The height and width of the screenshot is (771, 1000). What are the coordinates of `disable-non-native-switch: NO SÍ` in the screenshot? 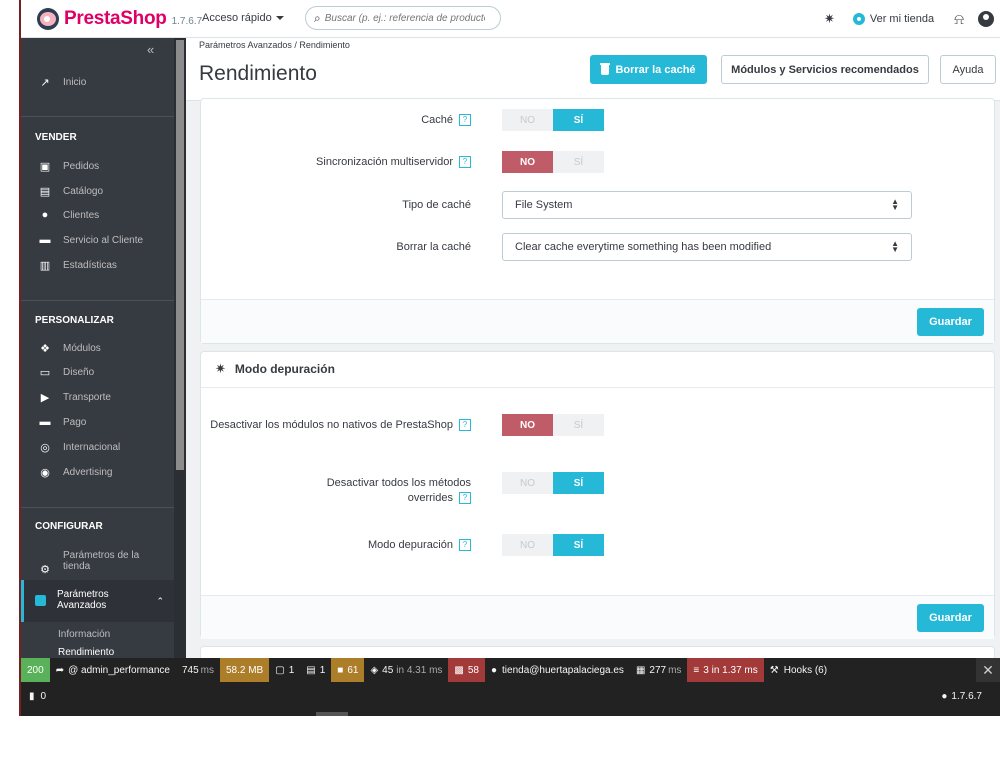 It's located at (553, 425).